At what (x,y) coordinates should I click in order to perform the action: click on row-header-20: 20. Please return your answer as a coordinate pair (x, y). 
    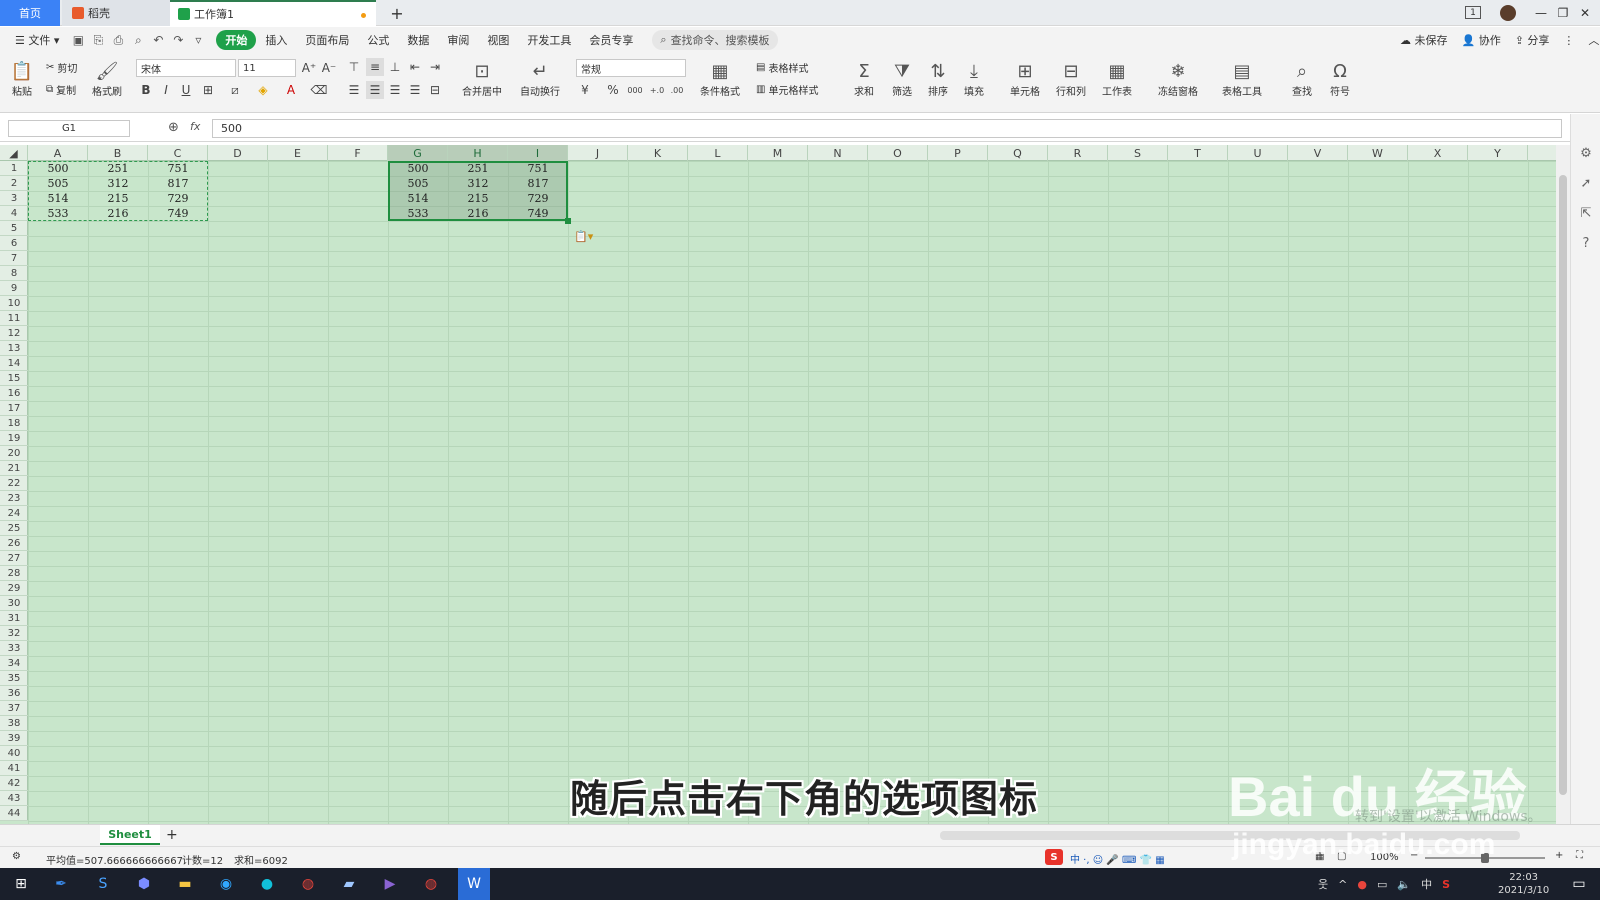
    Looking at the image, I should click on (14, 453).